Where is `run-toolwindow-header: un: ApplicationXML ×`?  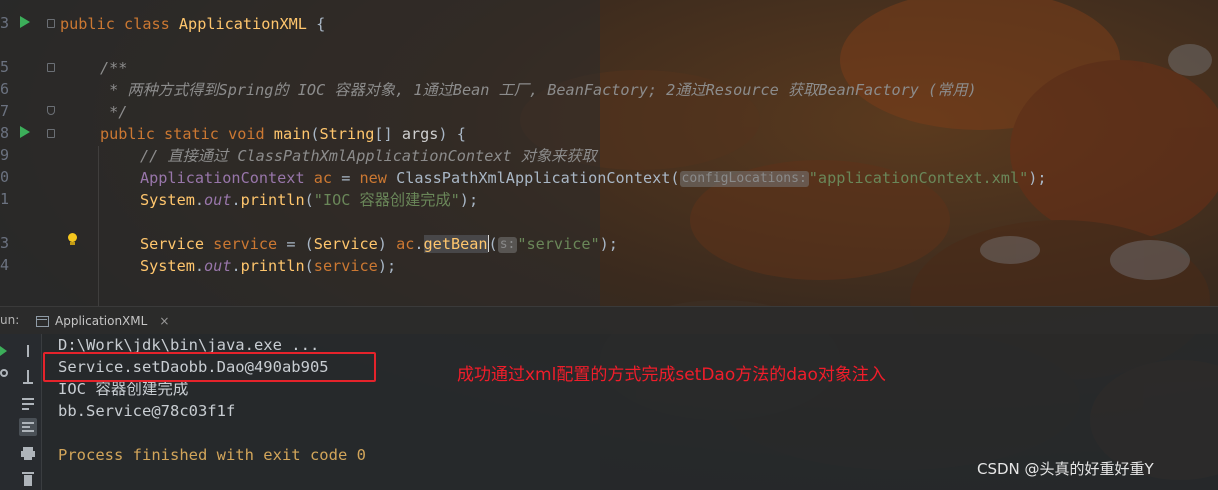
run-toolwindow-header: un: ApplicationXML × is located at coordinates (609, 320).